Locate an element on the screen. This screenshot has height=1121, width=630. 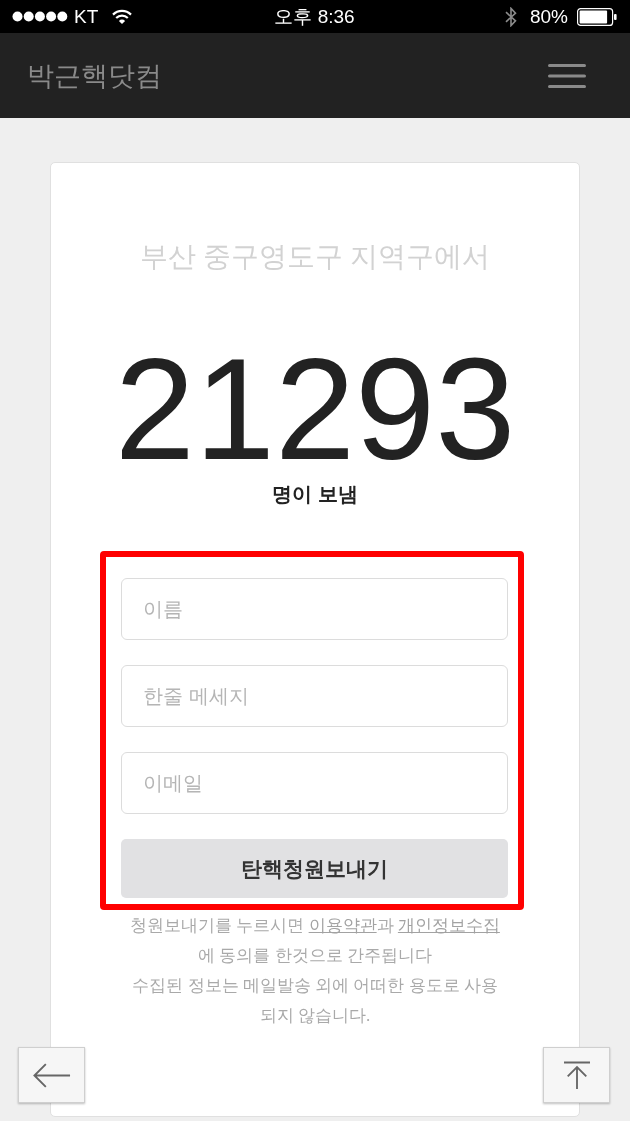
privacy-text: 수집된 정보는 메일발송 외에 어떠한 용도로 사용되지 않습니다. is located at coordinates (315, 1001).